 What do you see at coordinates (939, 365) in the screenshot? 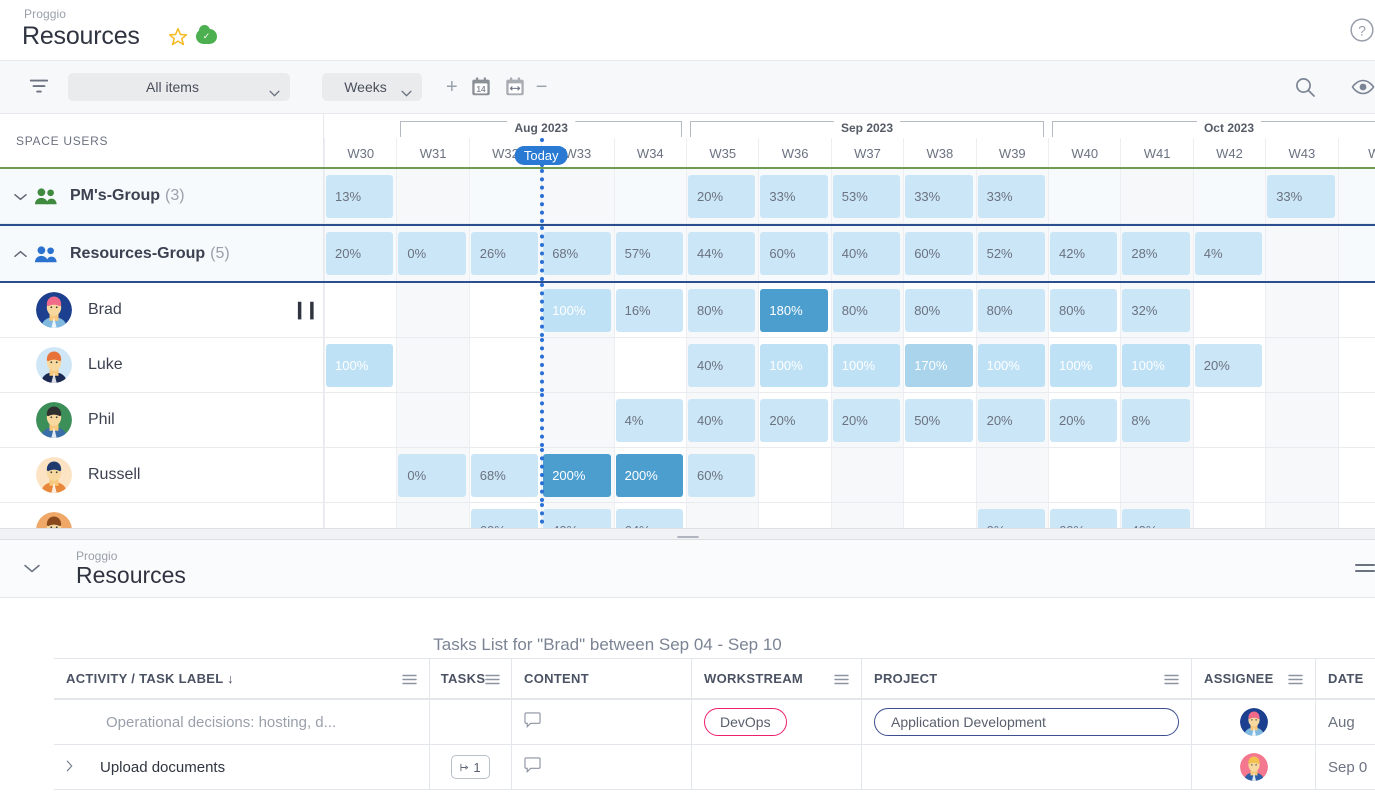
I see `utilization-cell: 170%` at bounding box center [939, 365].